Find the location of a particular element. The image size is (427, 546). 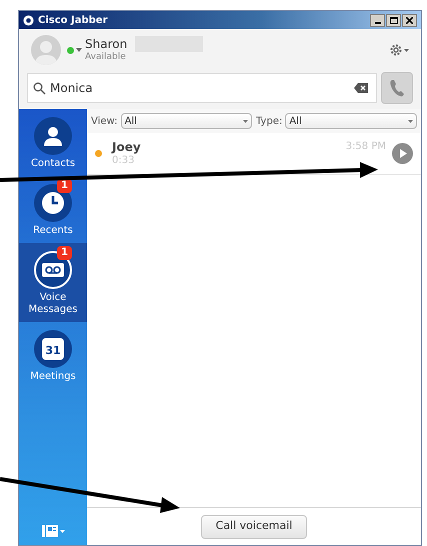

sidebar-item: Contacts is located at coordinates (53, 142).